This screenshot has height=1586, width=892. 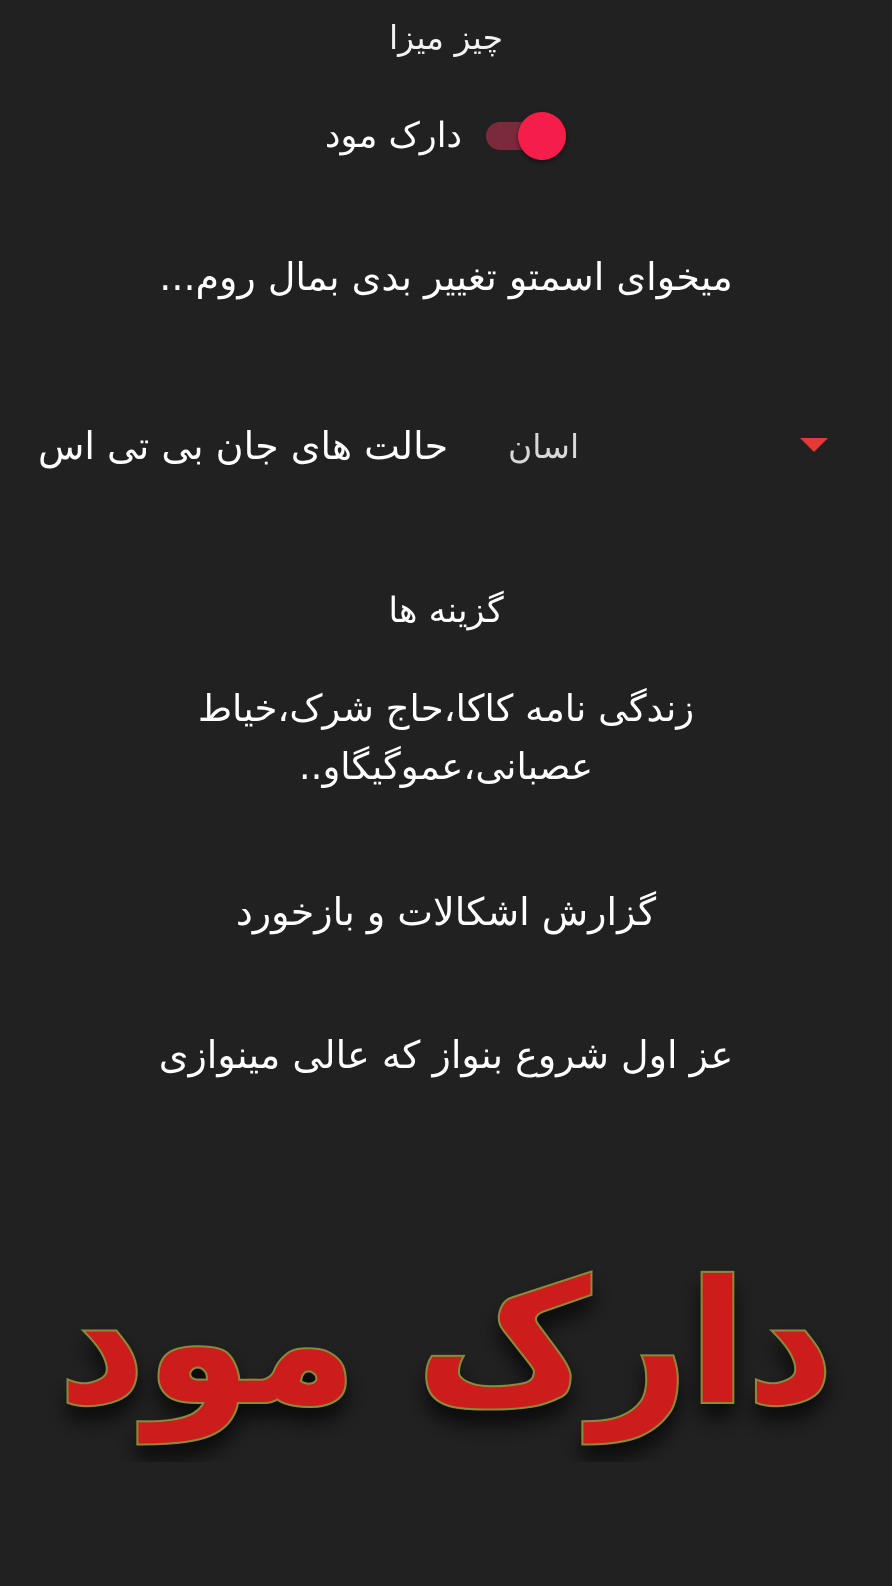 What do you see at coordinates (446, 1055) in the screenshot?
I see `option-start-playing: عز اول شروع بنواز که عالی مینوازی` at bounding box center [446, 1055].